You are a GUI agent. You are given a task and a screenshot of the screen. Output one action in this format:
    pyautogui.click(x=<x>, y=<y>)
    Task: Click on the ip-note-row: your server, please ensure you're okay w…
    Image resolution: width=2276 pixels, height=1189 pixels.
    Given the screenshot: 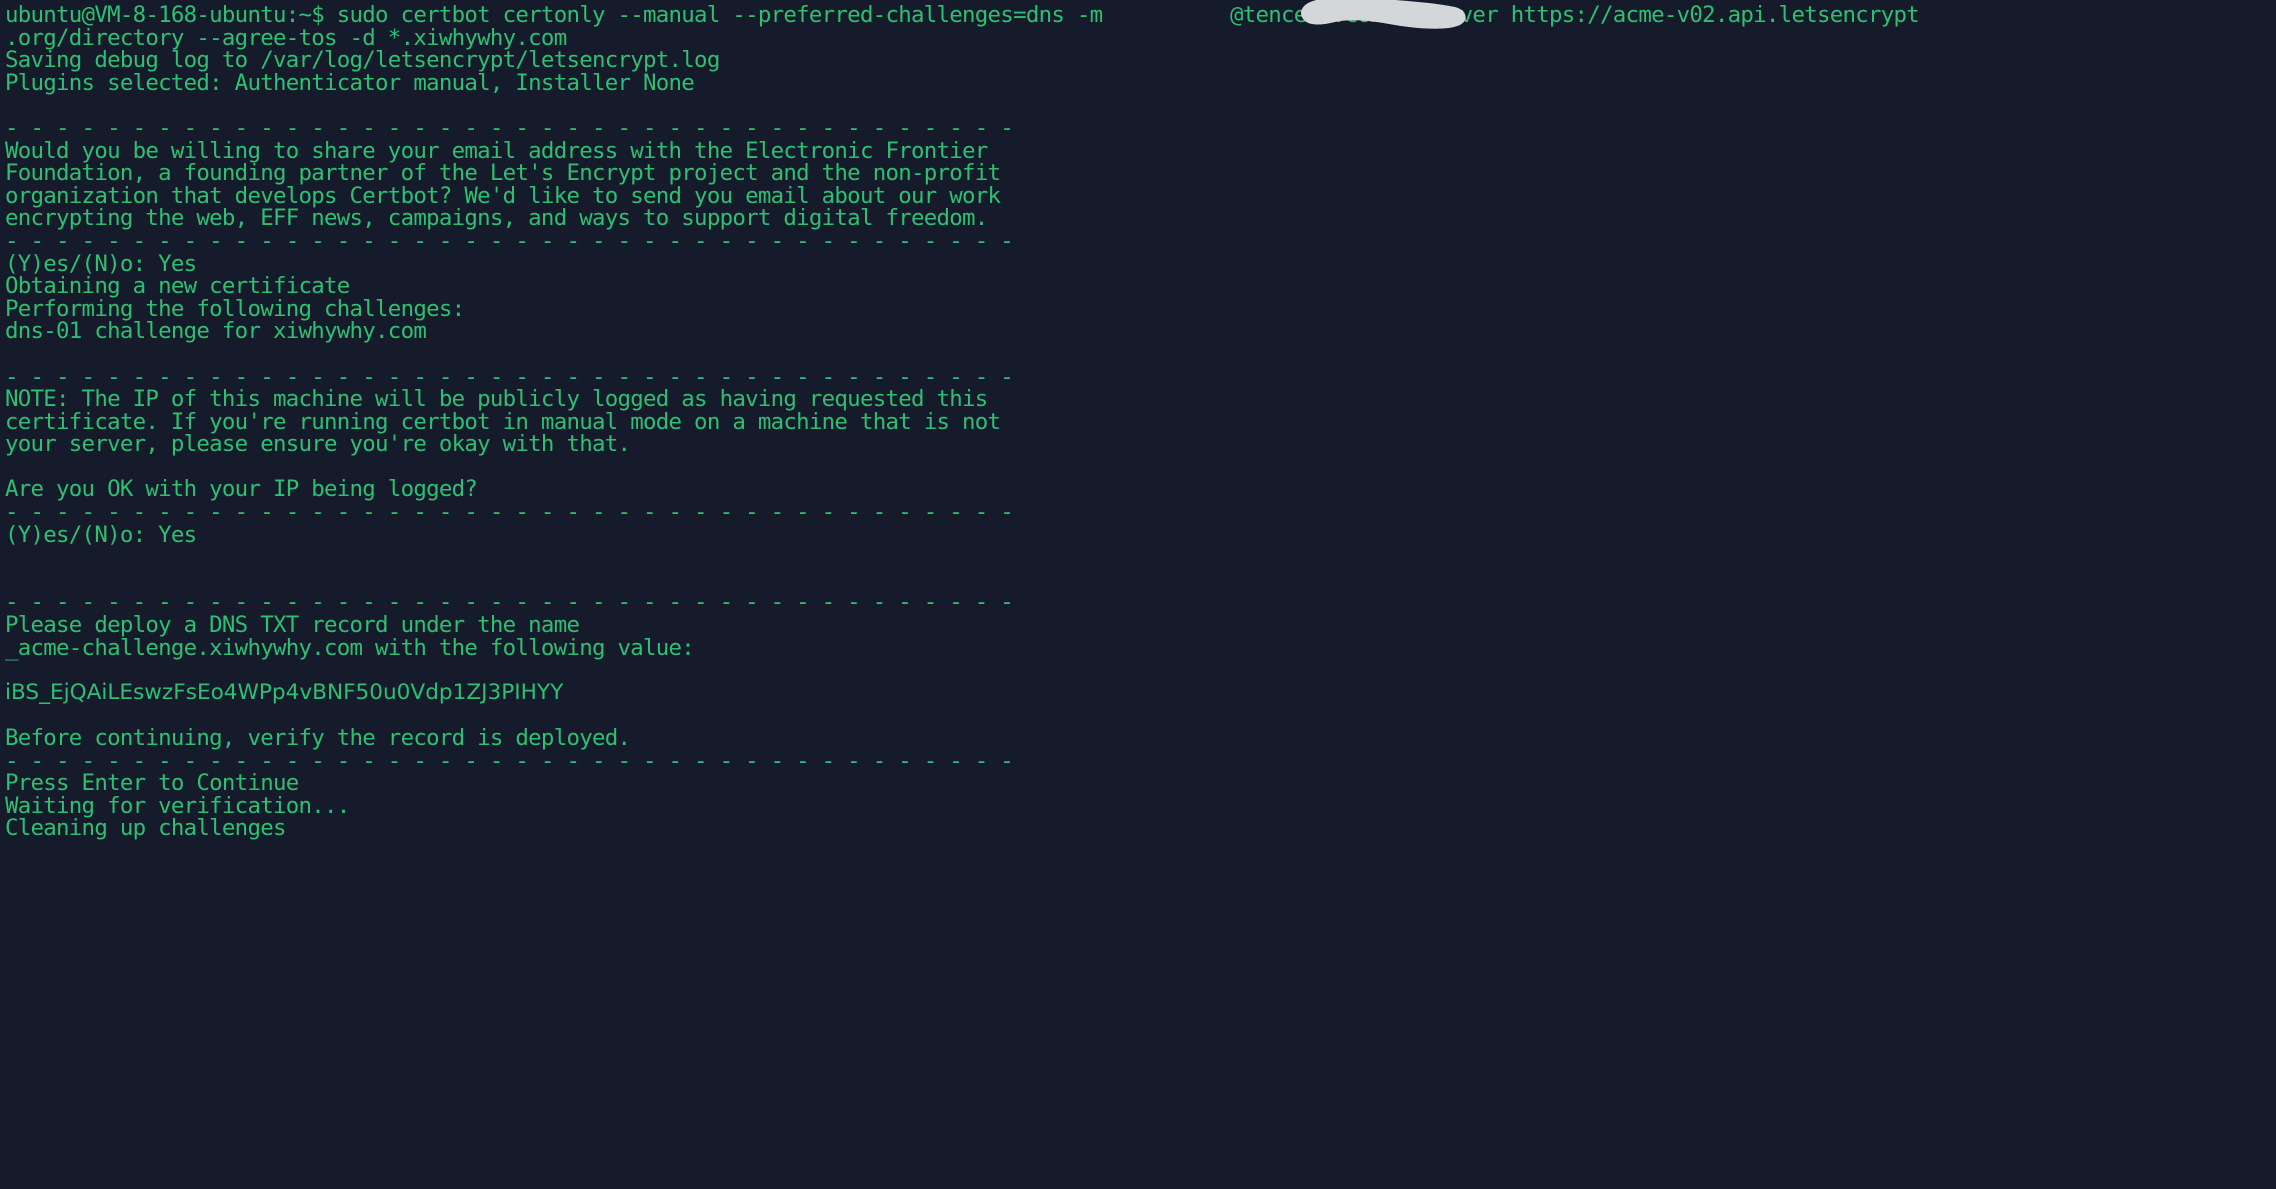 What is the action you would take?
    pyautogui.click(x=318, y=444)
    